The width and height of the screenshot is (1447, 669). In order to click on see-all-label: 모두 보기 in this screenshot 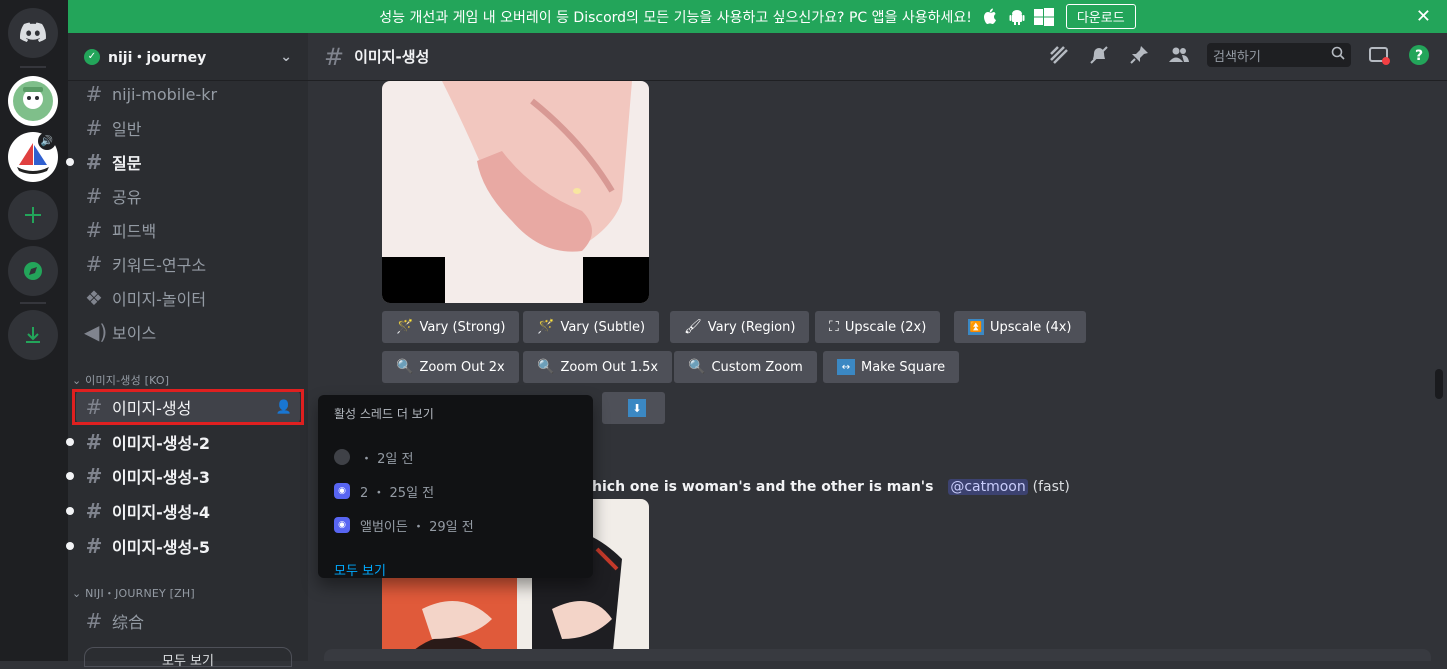, I will do `click(188, 661)`.